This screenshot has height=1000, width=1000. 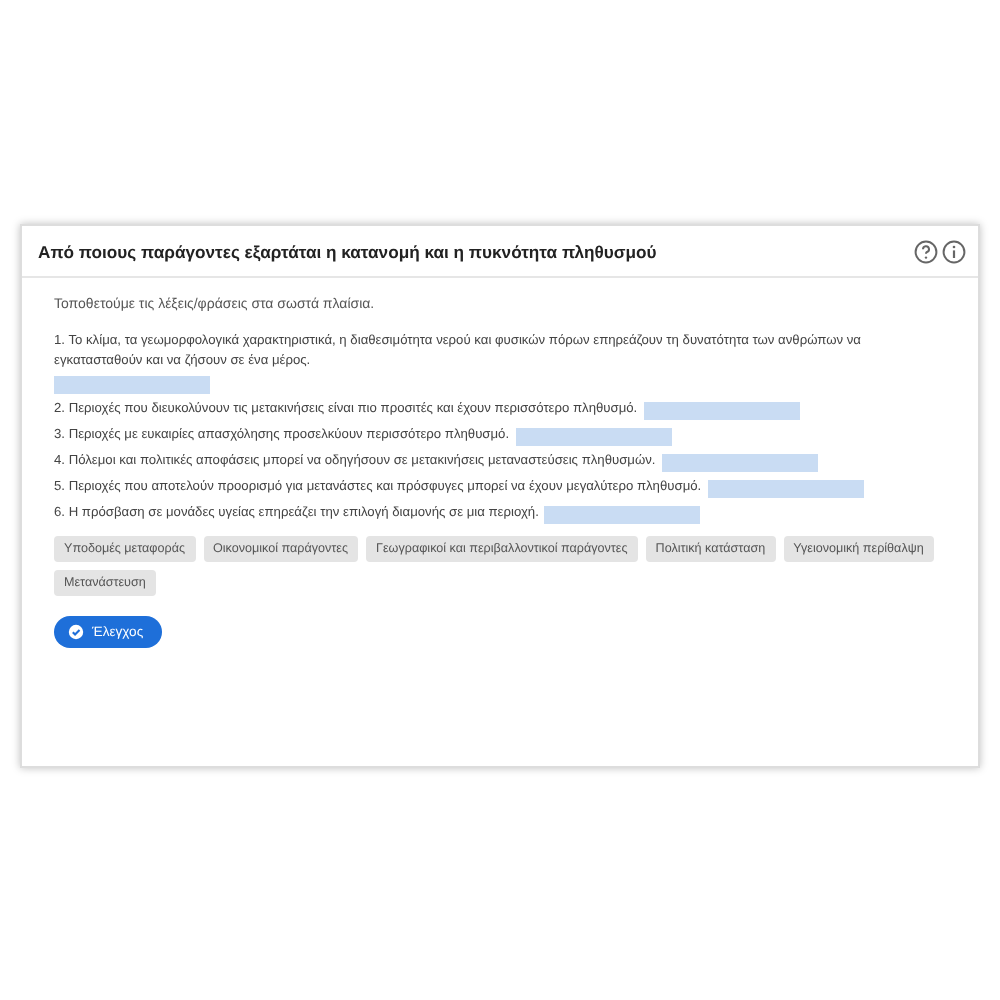 I want to click on help-icon, so click(x=926, y=252).